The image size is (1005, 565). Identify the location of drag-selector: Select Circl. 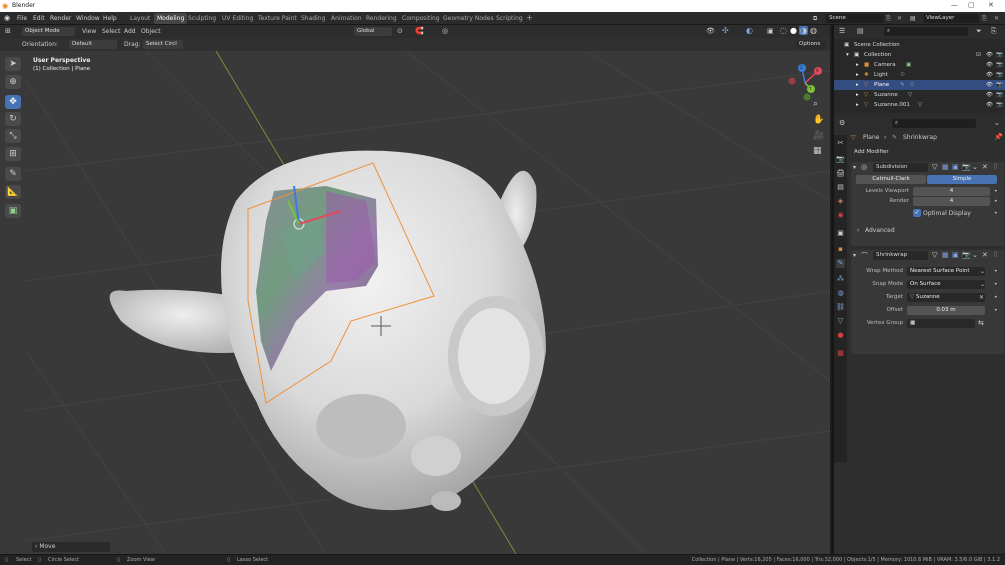
(163, 44).